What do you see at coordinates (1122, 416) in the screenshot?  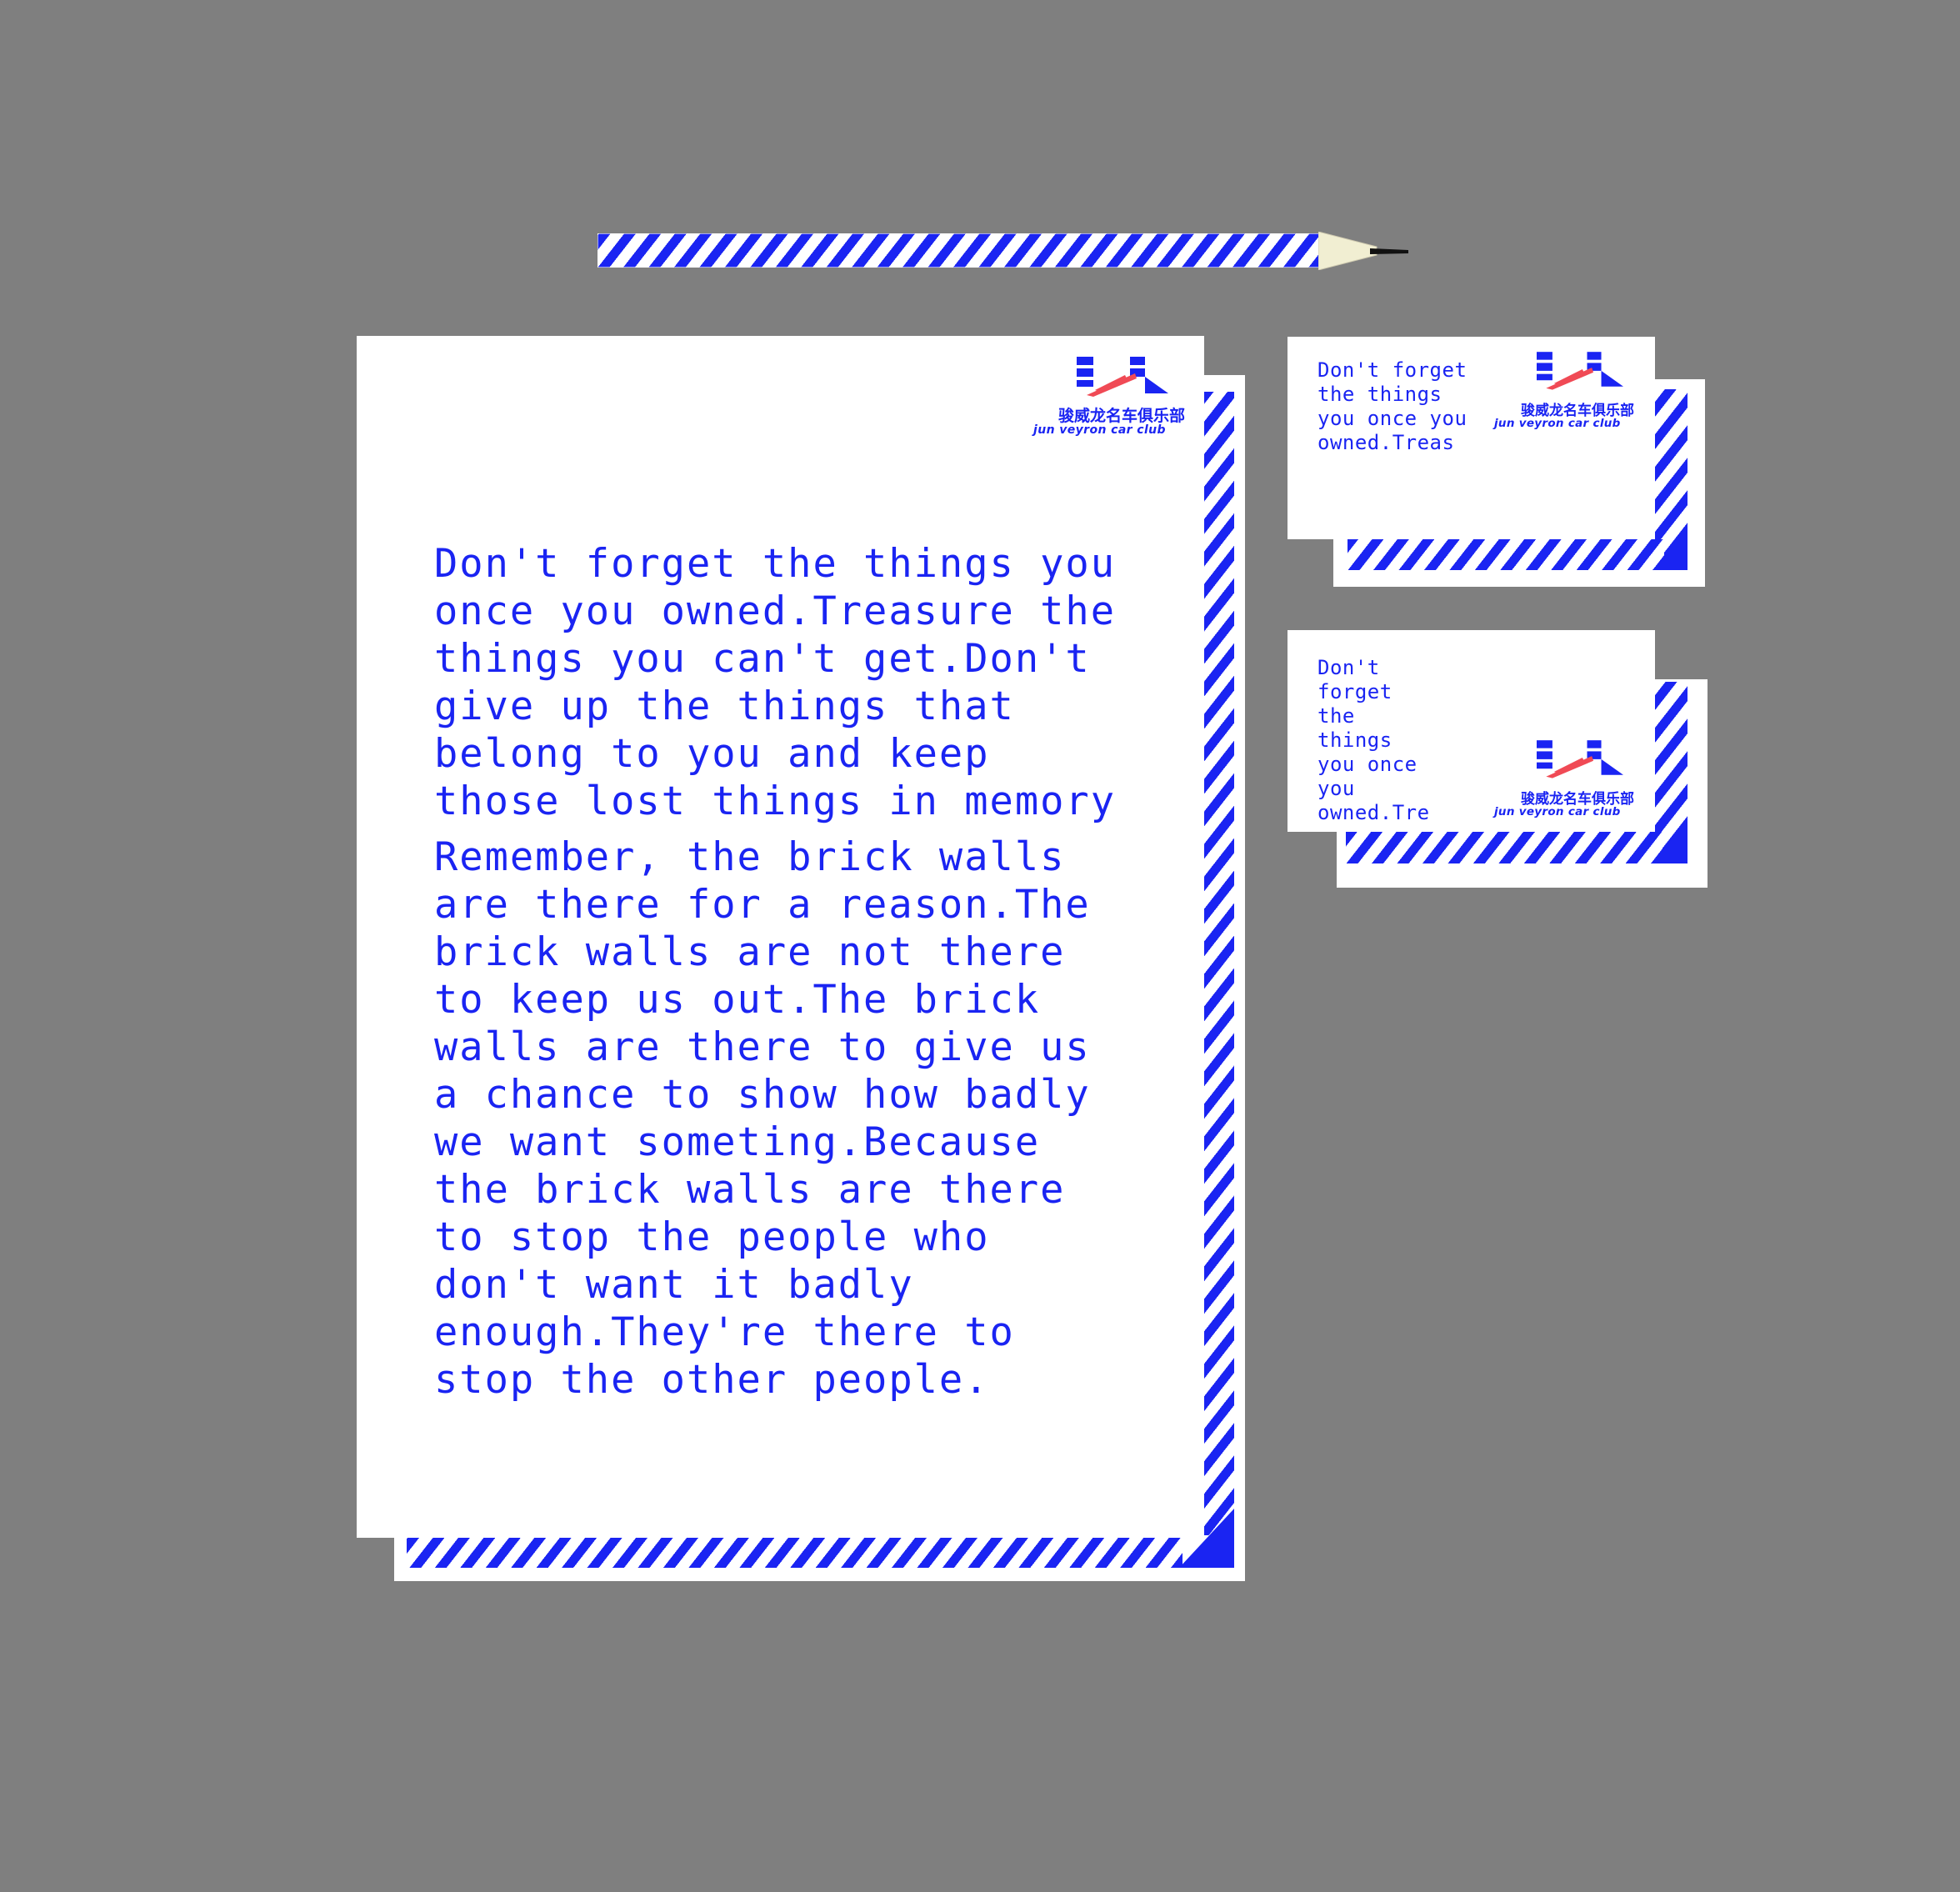 I see `logo-name-cn: 骏威龙名车俱乐部` at bounding box center [1122, 416].